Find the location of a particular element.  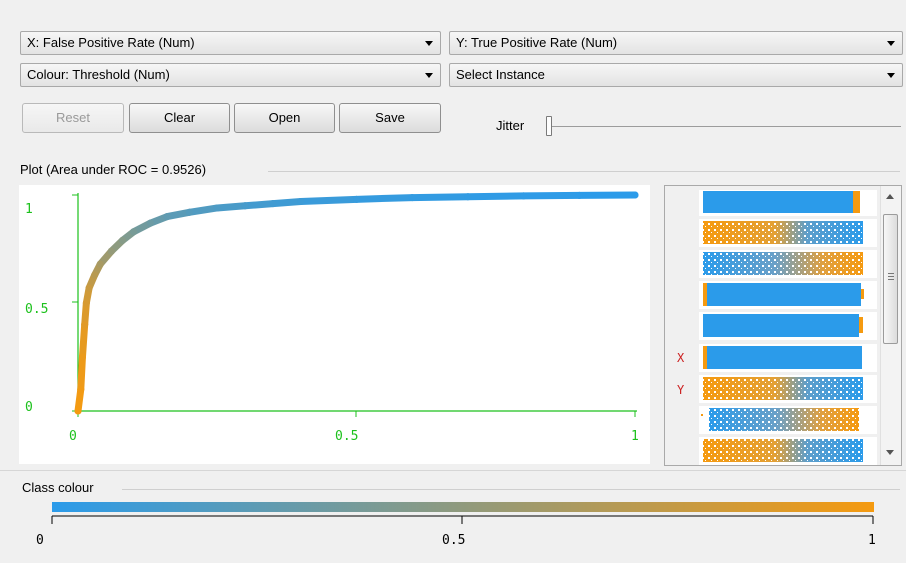

section-divider is located at coordinates (453, 470).